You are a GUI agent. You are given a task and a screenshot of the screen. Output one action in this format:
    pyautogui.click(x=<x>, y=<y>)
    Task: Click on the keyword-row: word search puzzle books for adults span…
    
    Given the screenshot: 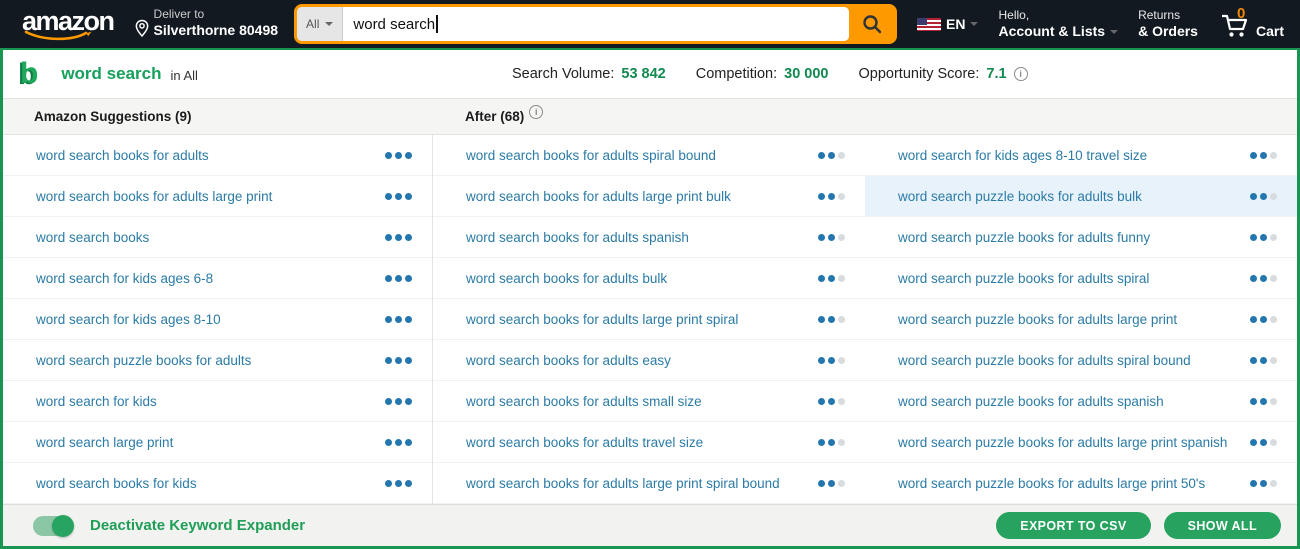 What is the action you would take?
    pyautogui.click(x=1081, y=401)
    